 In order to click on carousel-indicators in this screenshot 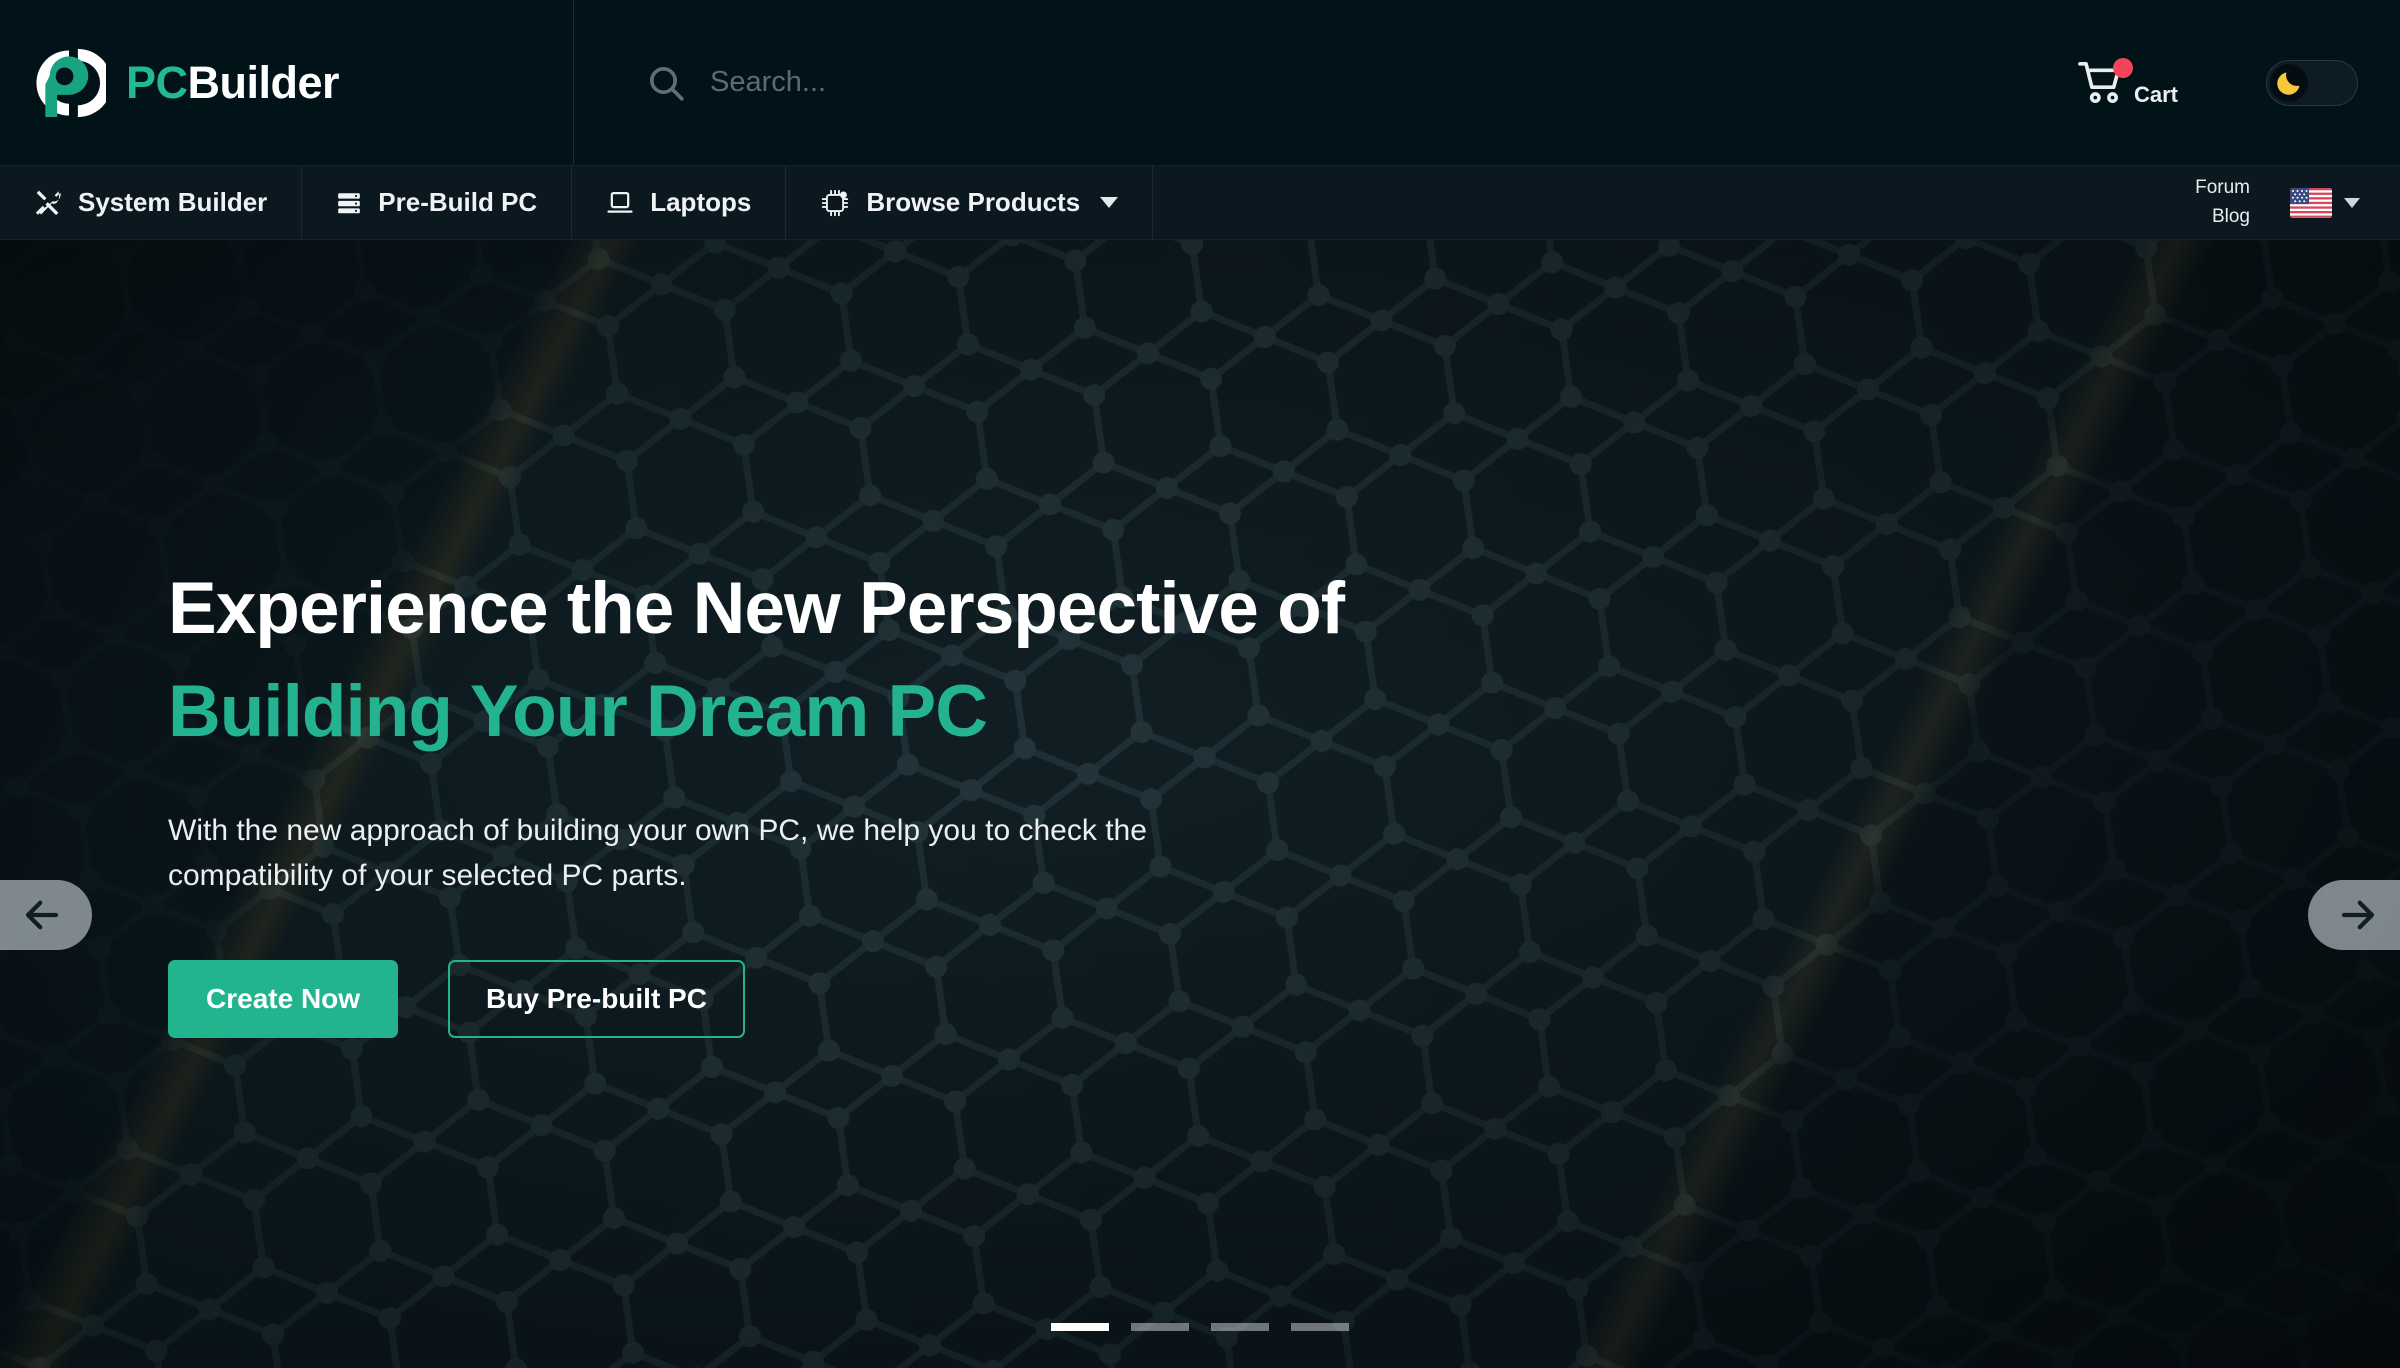, I will do `click(1200, 1327)`.